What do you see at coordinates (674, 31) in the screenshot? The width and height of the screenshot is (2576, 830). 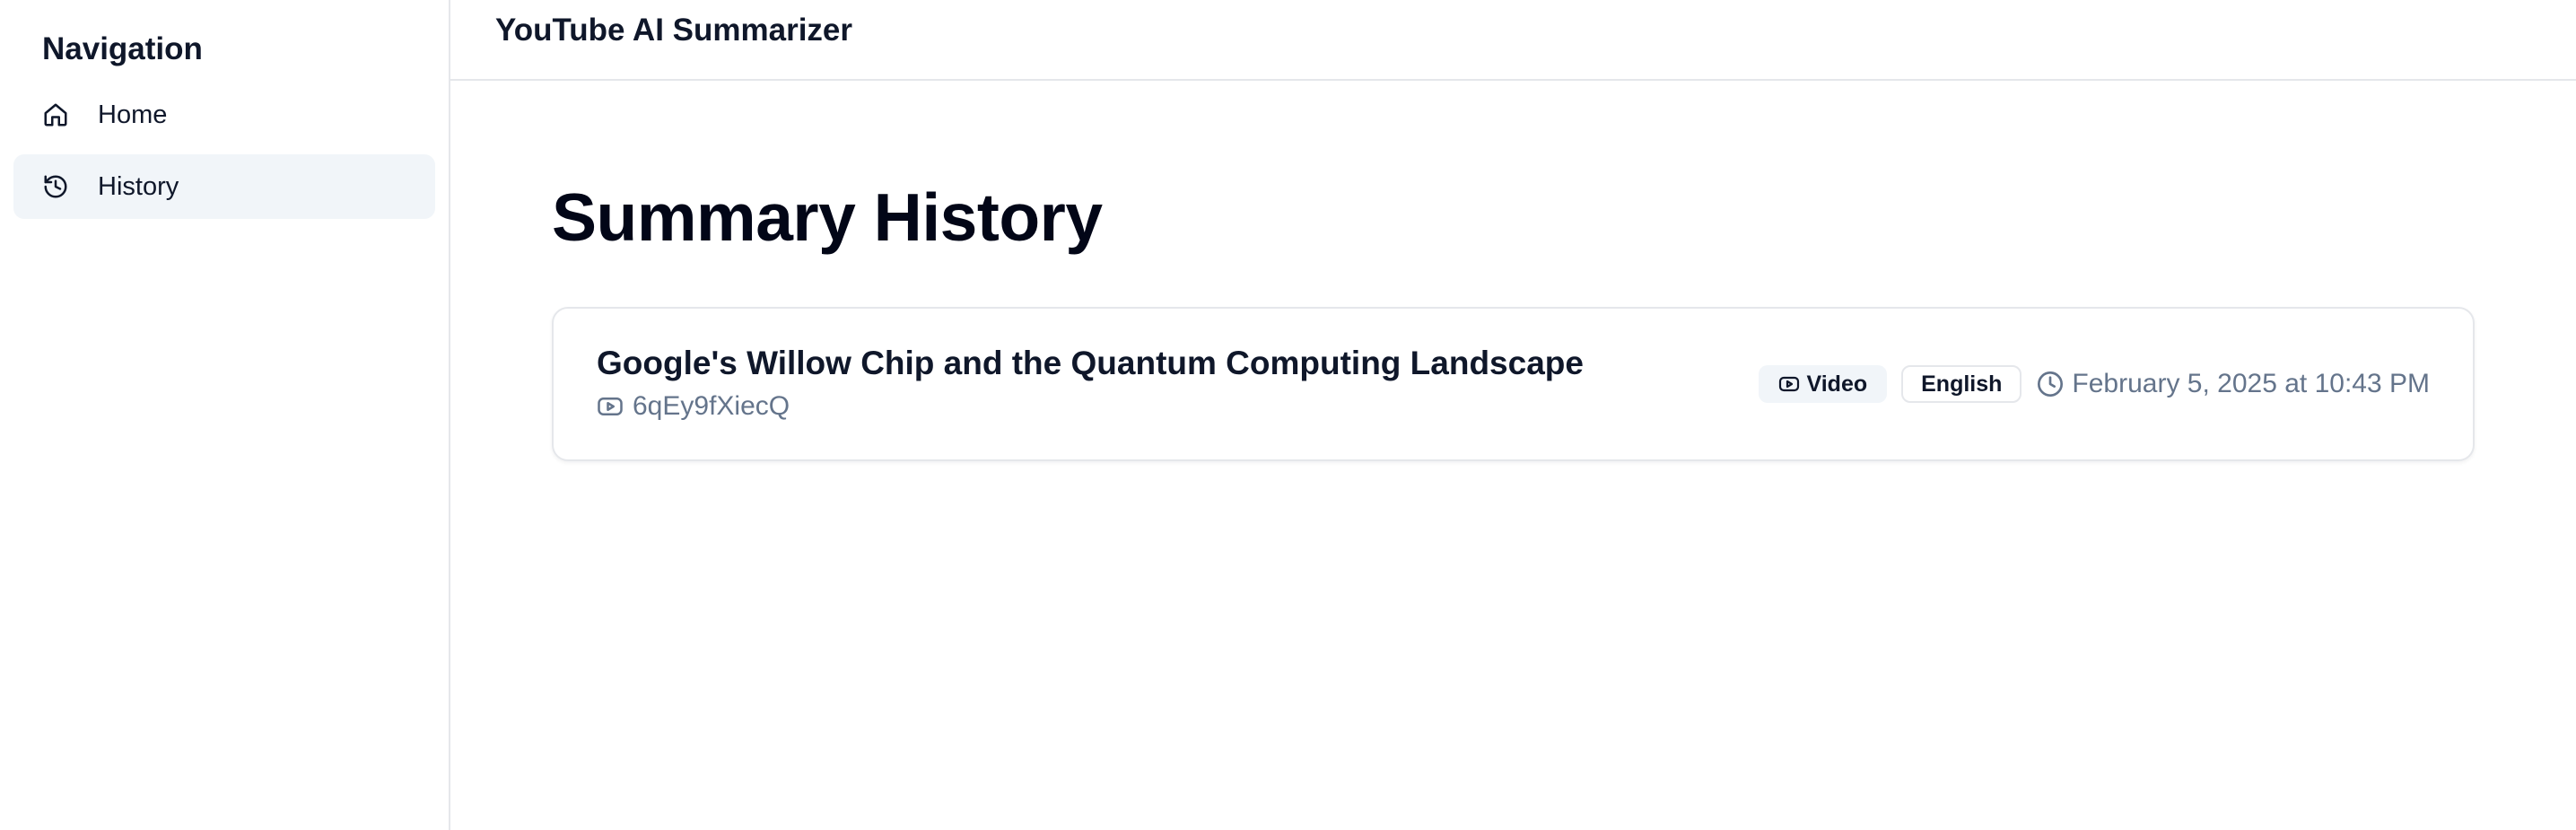 I see `app-title: YouTube AI Summarizer` at bounding box center [674, 31].